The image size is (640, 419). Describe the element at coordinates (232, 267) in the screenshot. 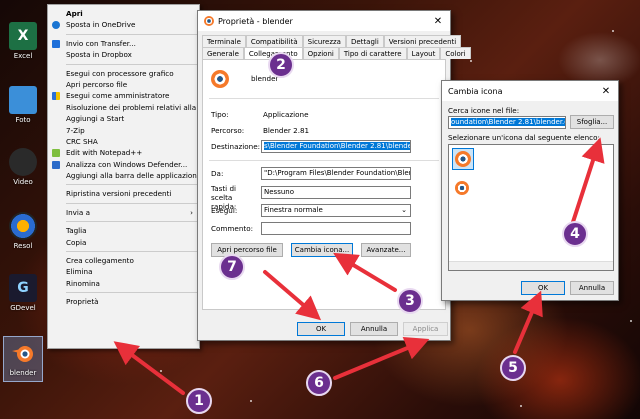

I see `annotation-badge-7: 7` at that location.